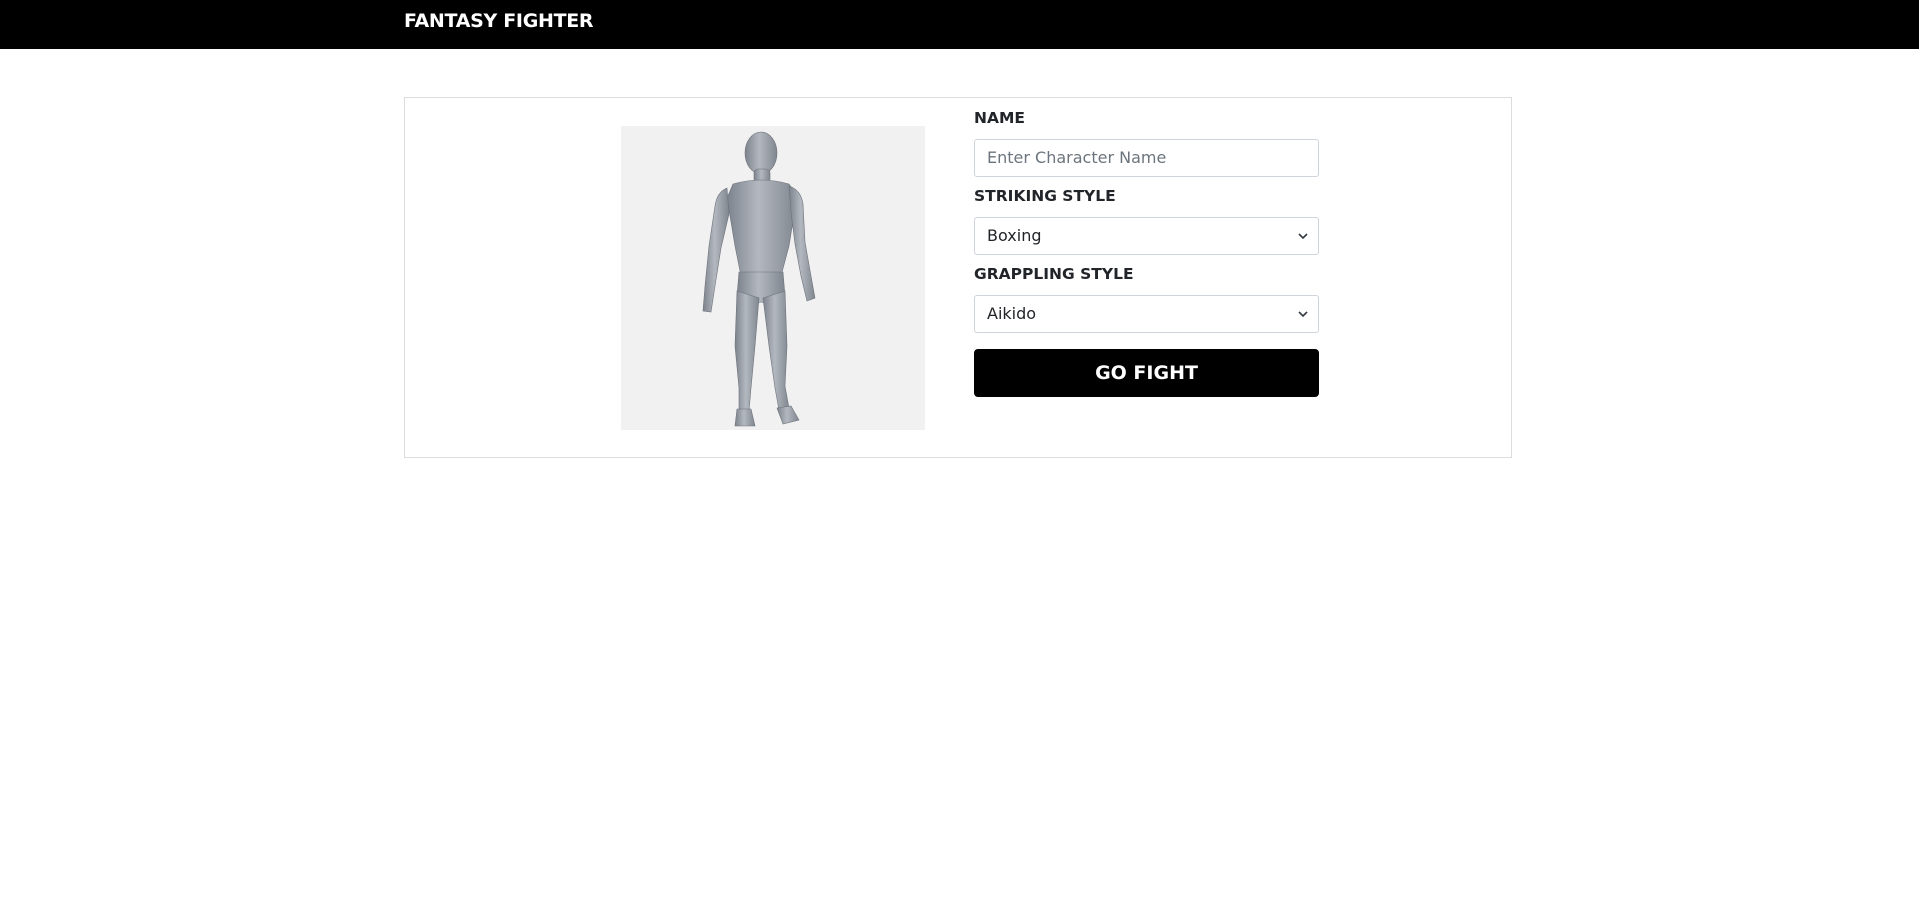 The image size is (1919, 921). I want to click on striking-style-value: Boxing, so click(1014, 235).